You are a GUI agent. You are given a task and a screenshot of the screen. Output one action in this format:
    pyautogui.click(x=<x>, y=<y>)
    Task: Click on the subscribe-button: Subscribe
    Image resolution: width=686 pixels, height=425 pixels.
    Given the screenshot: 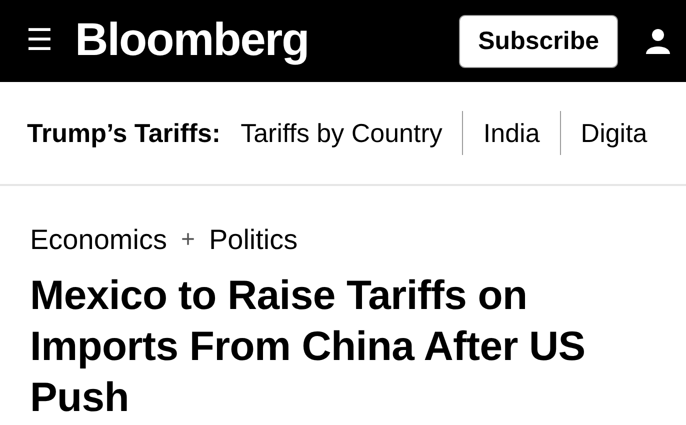 What is the action you would take?
    pyautogui.click(x=538, y=41)
    